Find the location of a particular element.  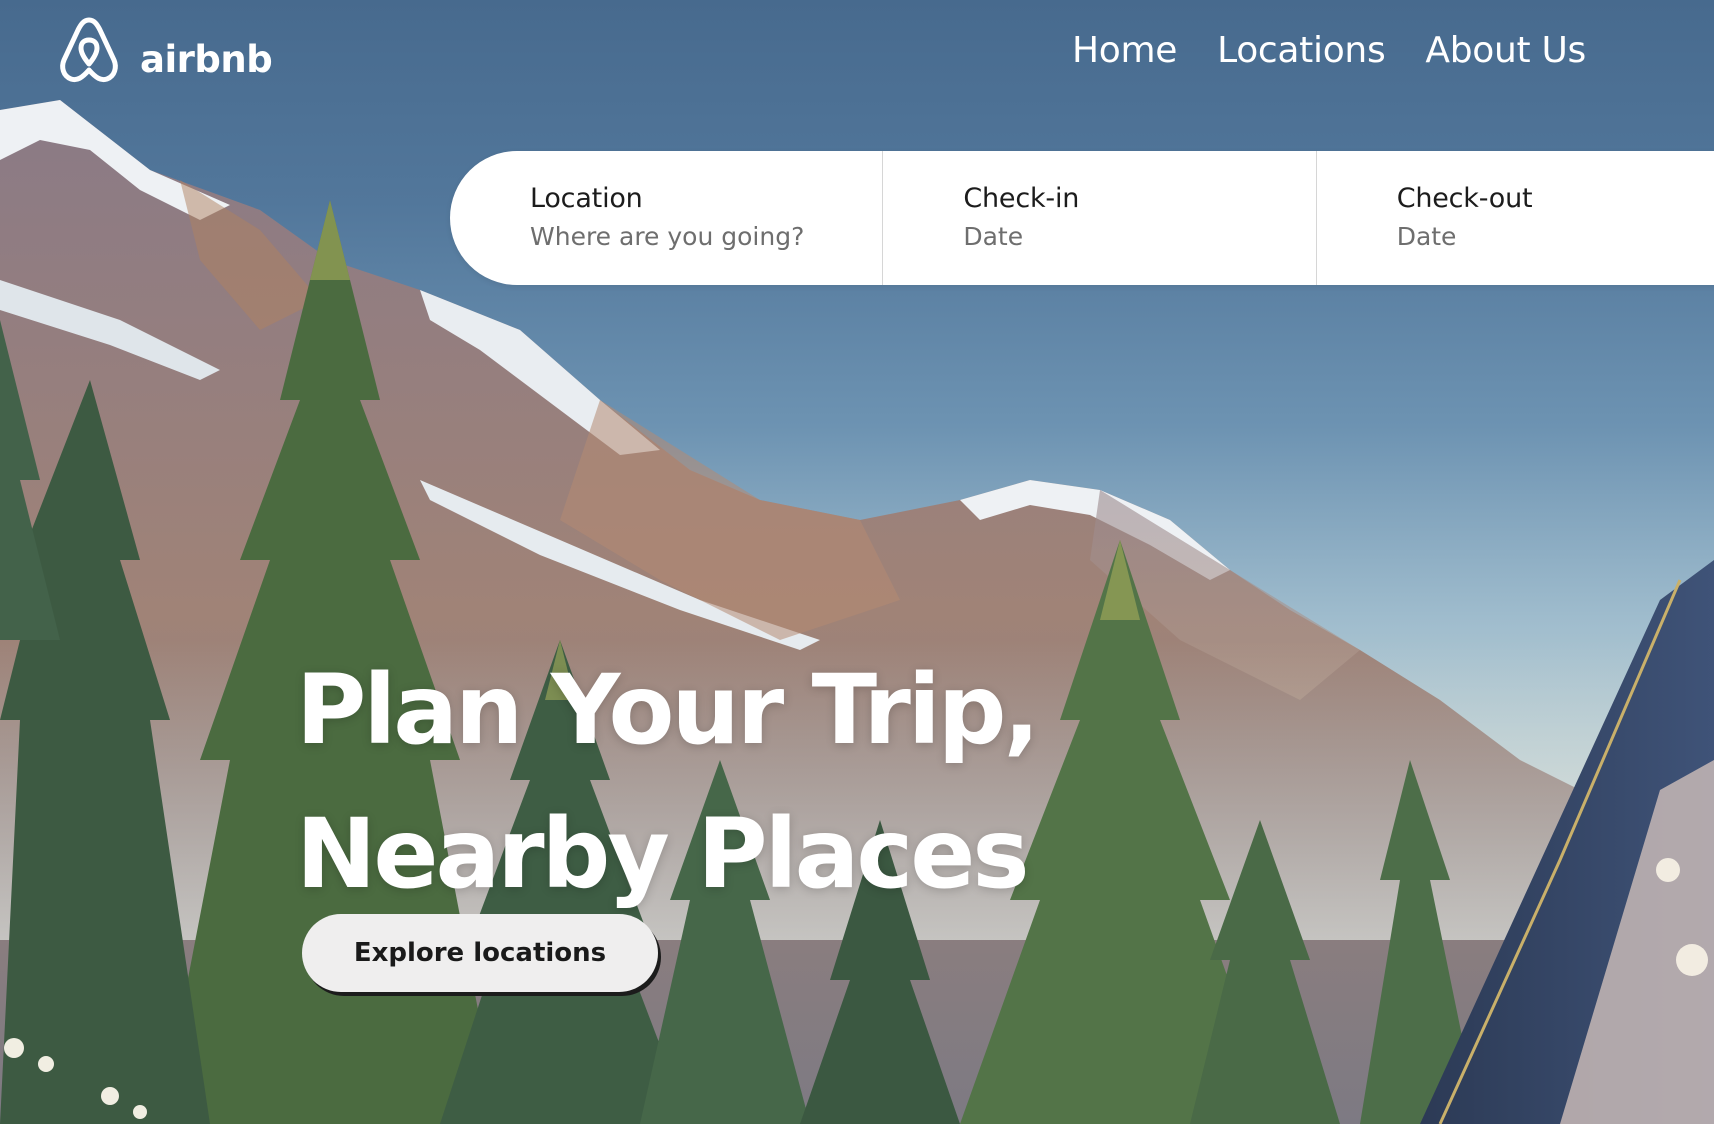

check-in-label: Check-in is located at coordinates (1021, 198).